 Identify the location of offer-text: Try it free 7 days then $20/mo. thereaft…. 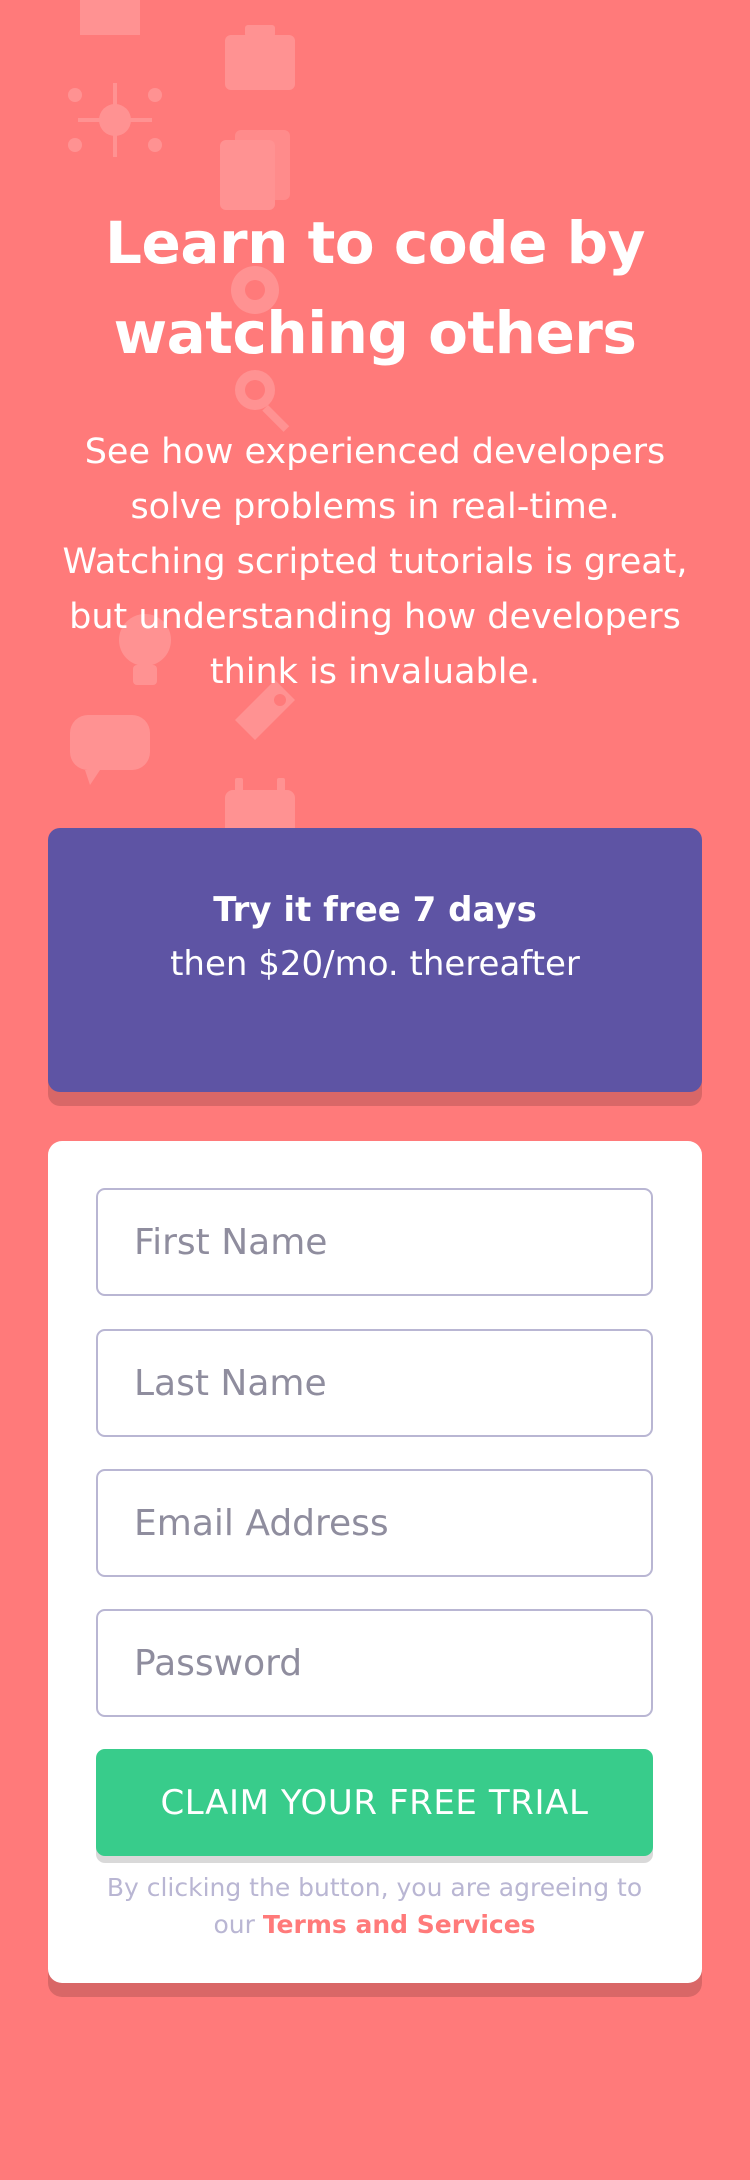
(375, 937).